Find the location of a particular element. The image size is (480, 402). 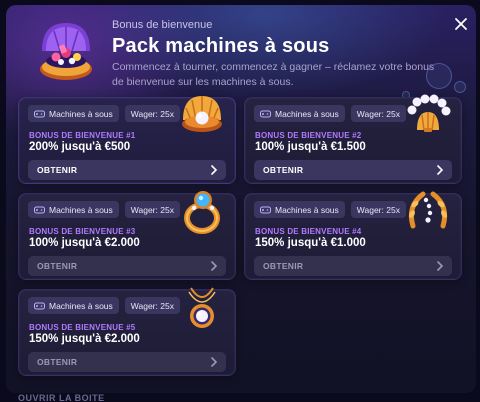

bonus-label: BONUS DE BIENVENUE #1 is located at coordinates (82, 135).